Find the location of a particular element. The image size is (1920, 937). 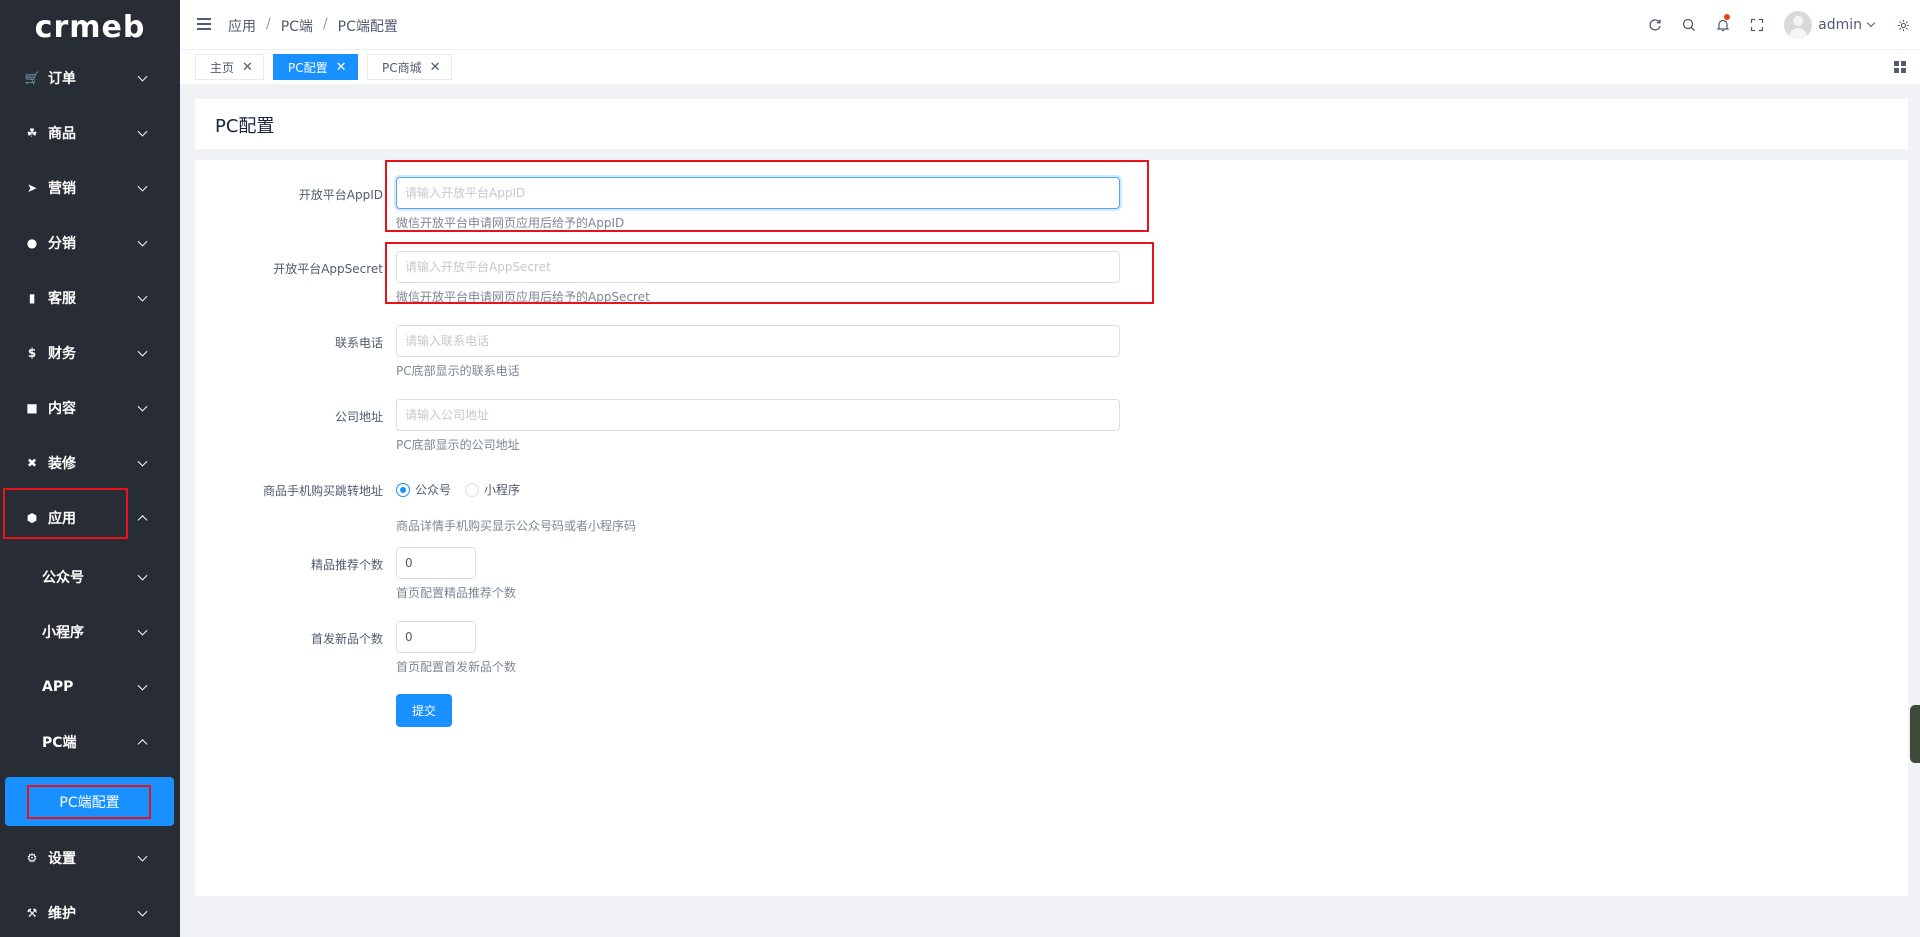

sidebar-subitem-mini-program: 小程序 is located at coordinates (90, 631).